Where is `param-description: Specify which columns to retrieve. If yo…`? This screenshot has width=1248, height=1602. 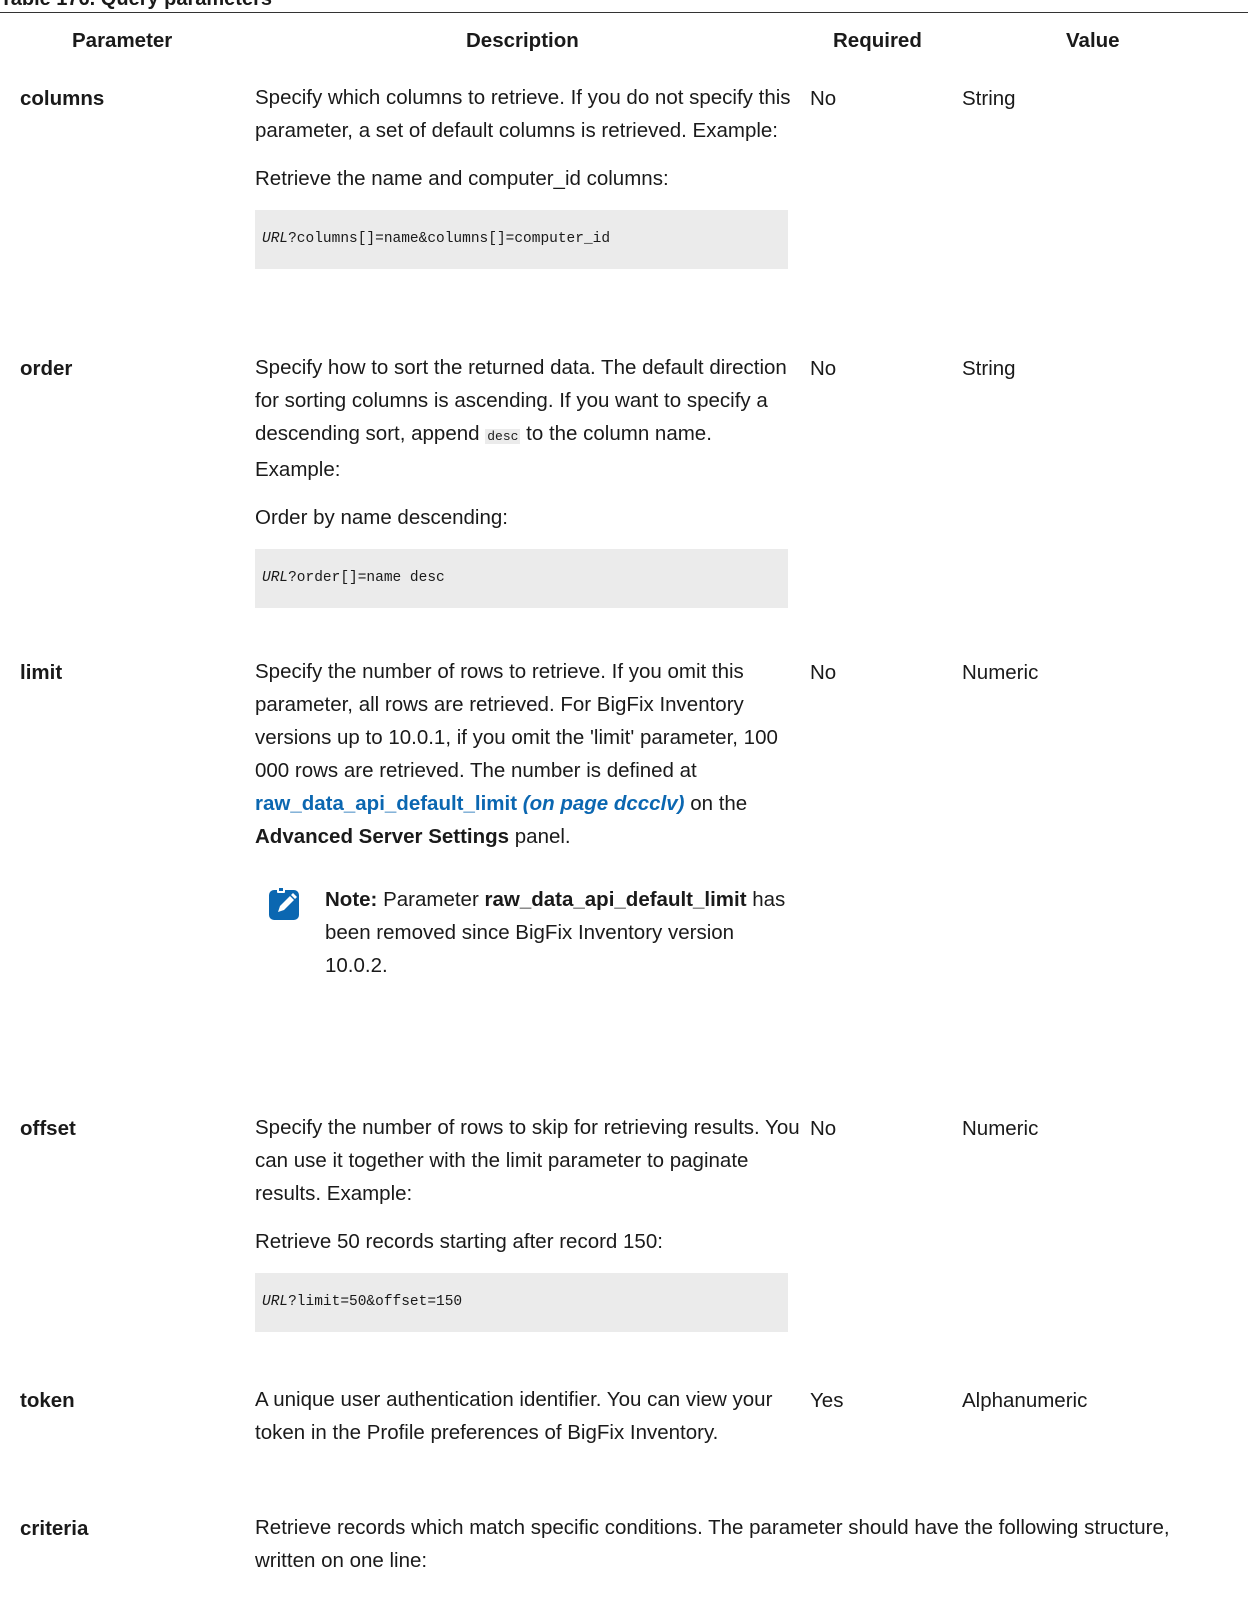 param-description: Specify which columns to retrieve. If yo… is located at coordinates (527, 175).